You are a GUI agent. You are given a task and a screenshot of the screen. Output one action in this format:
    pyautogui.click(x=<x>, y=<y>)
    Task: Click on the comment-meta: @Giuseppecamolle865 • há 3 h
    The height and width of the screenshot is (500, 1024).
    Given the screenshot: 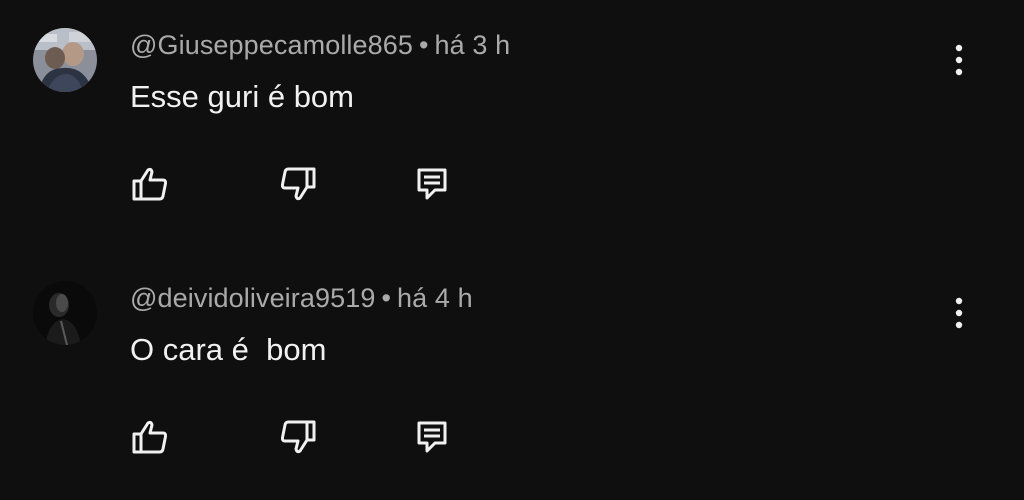 What is the action you would take?
    pyautogui.click(x=320, y=45)
    